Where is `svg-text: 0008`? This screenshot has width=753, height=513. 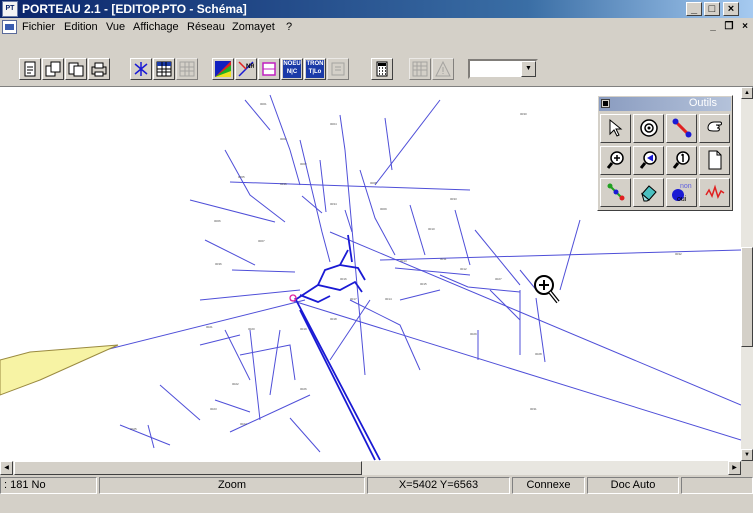
svg-text: 0008 is located at coordinates (373, 183).